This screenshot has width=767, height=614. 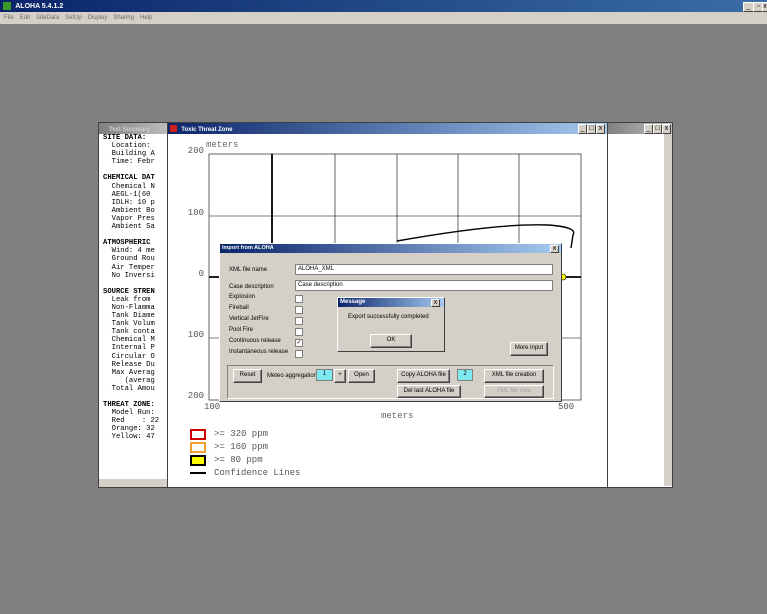 I want to click on summary-line: (averag, so click(x=129, y=380).